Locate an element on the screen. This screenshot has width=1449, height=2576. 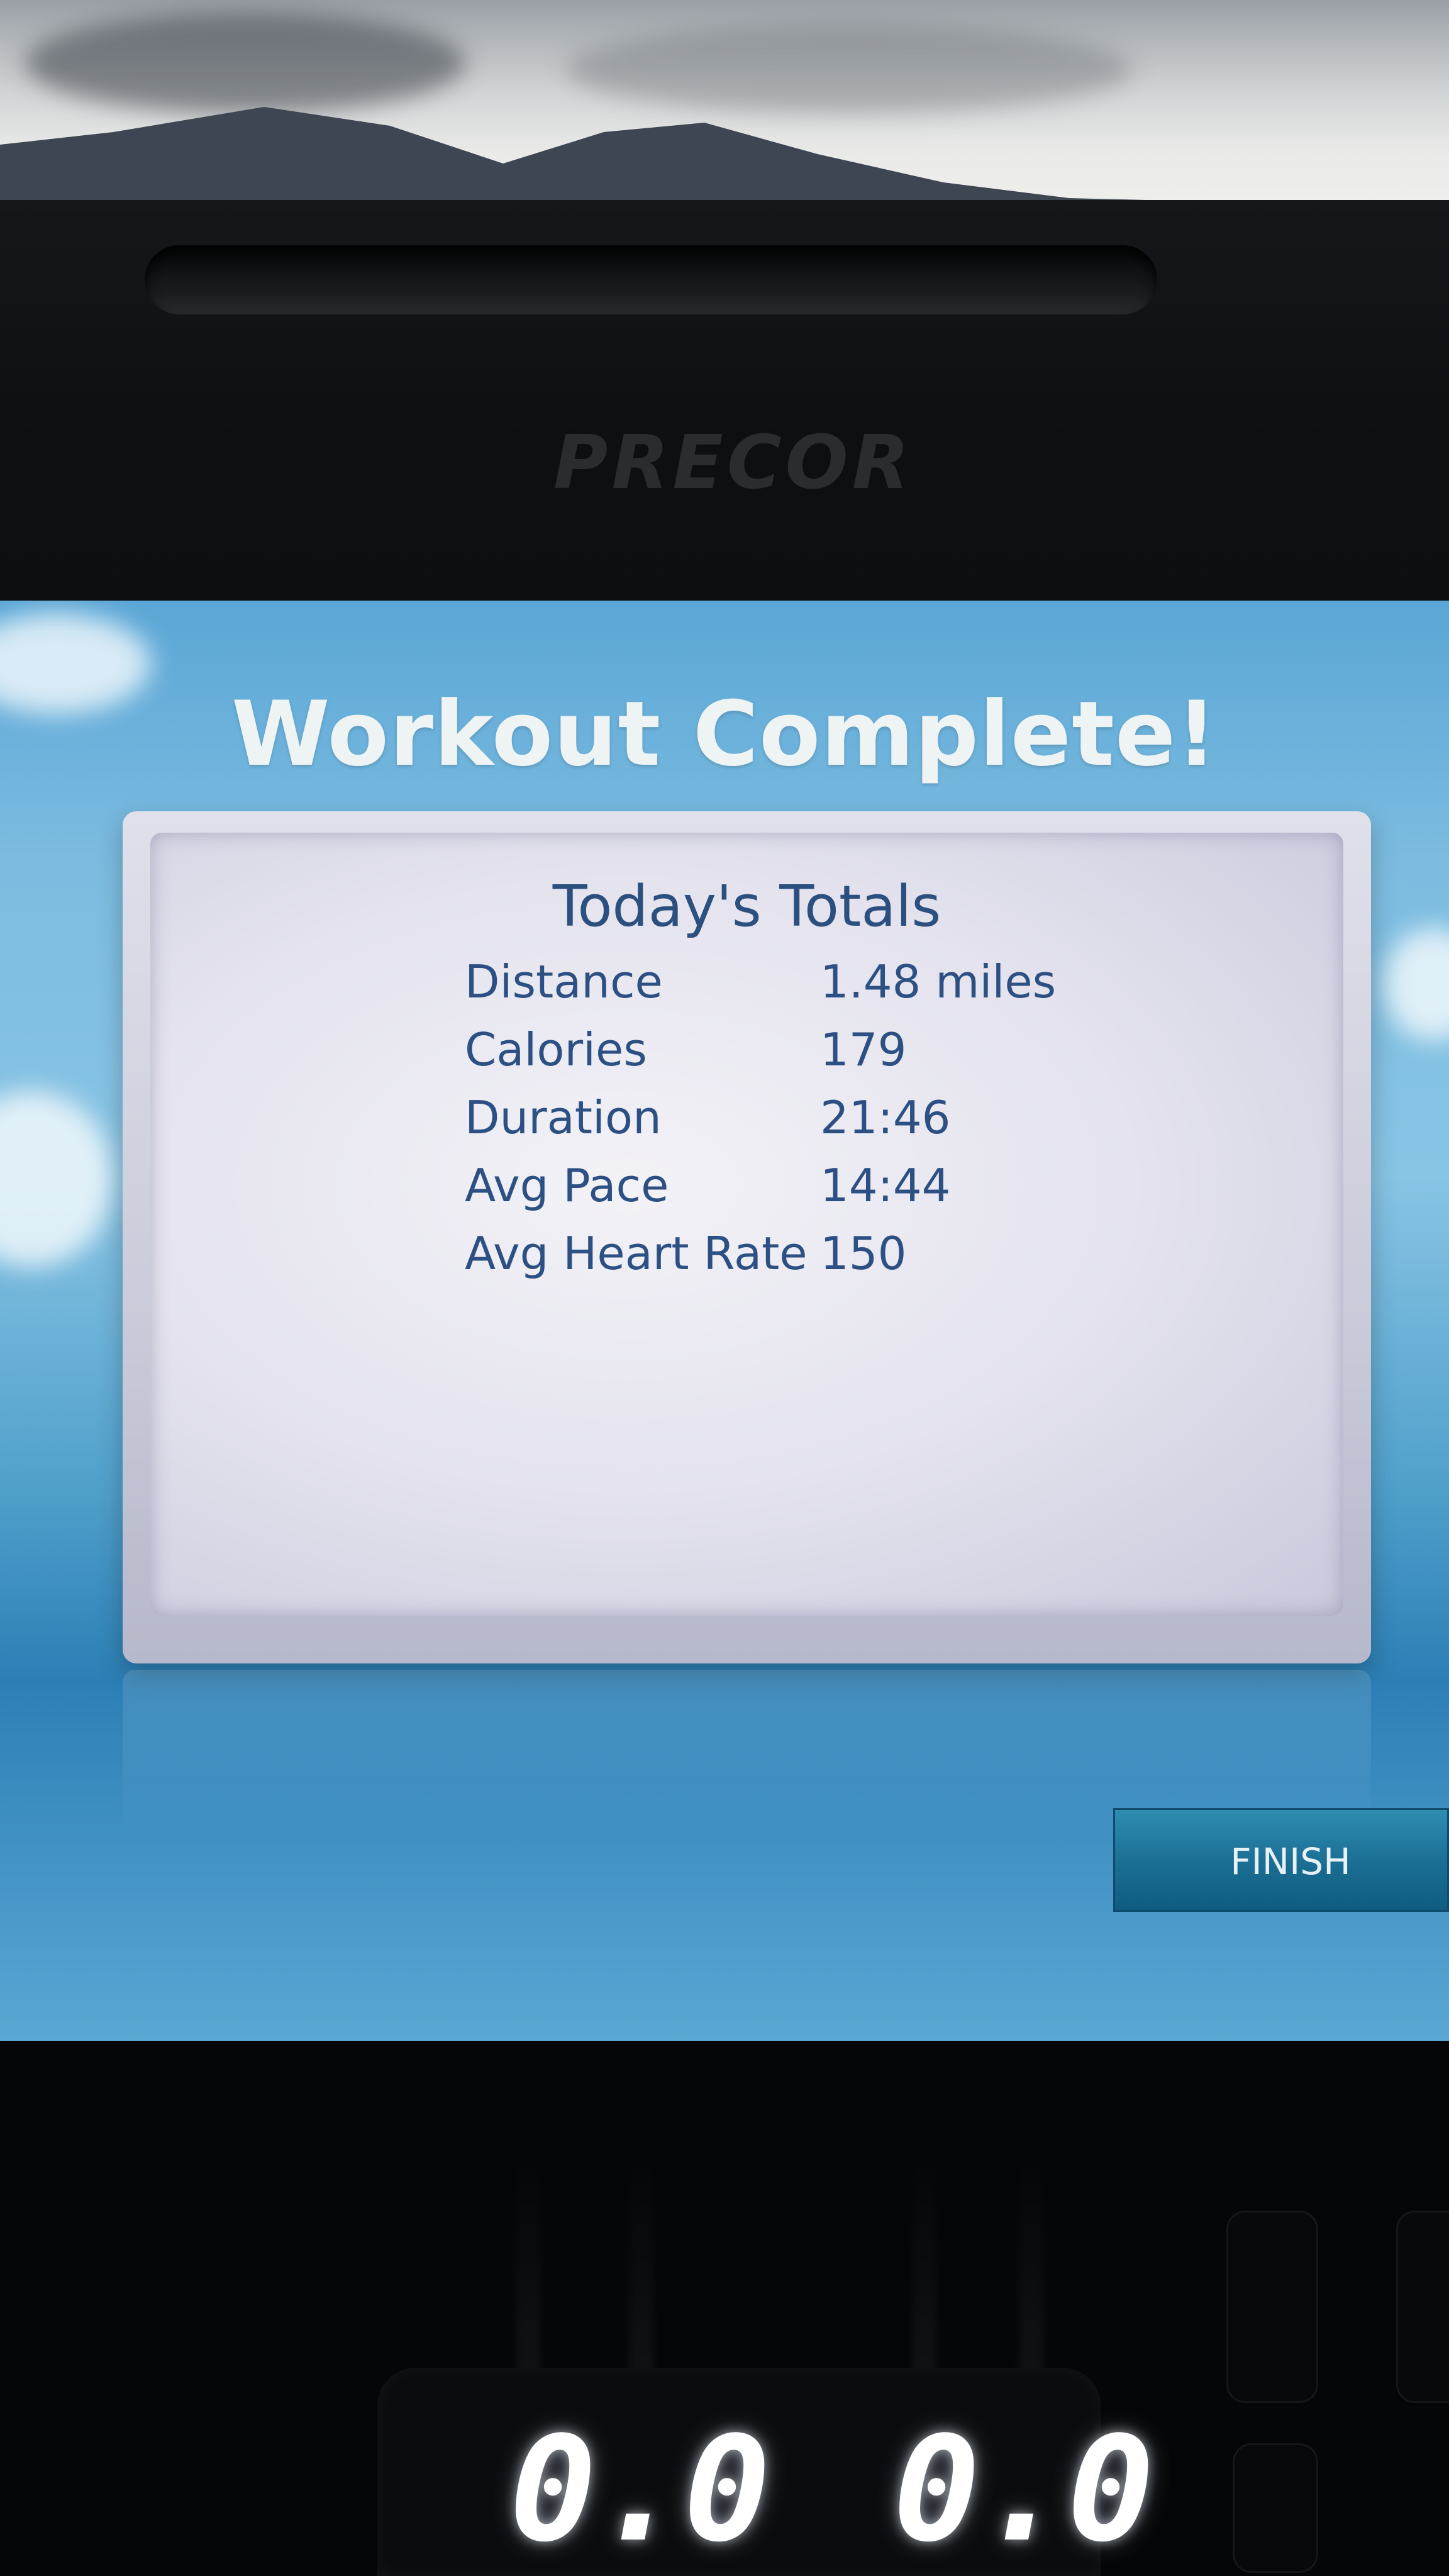
stat-row-distance: Distance 1.48 miles is located at coordinates (811, 989).